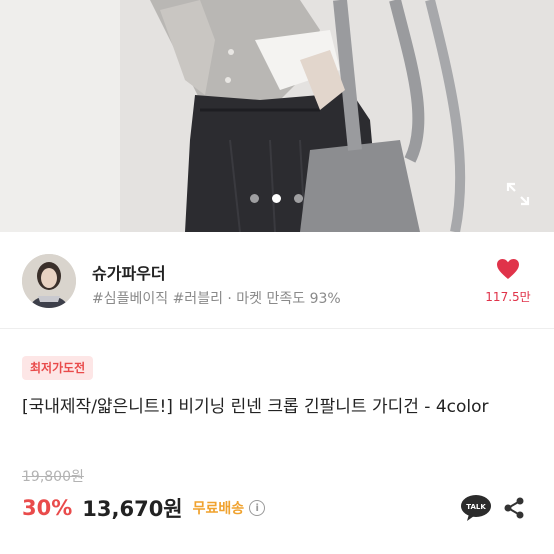 This screenshot has height=554, width=554. I want to click on share-icon, so click(514, 508).